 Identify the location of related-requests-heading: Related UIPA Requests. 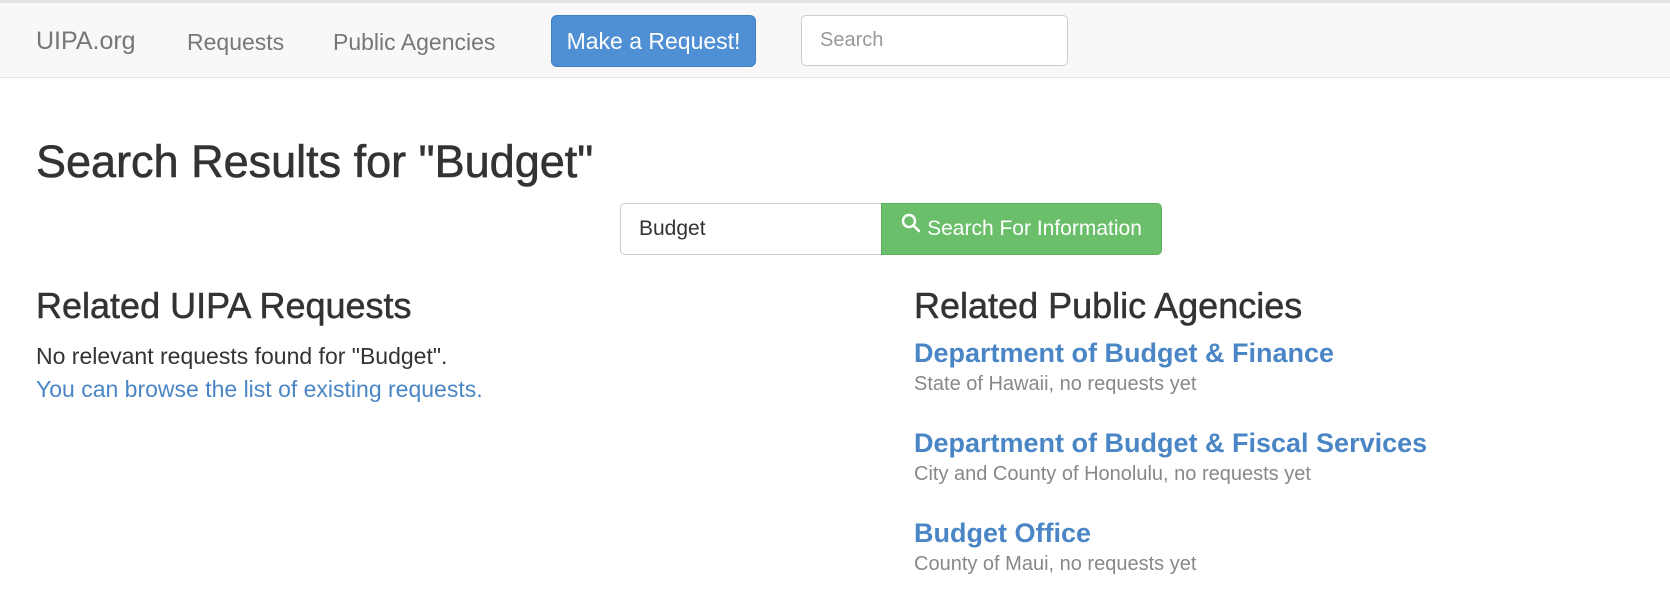
(224, 306).